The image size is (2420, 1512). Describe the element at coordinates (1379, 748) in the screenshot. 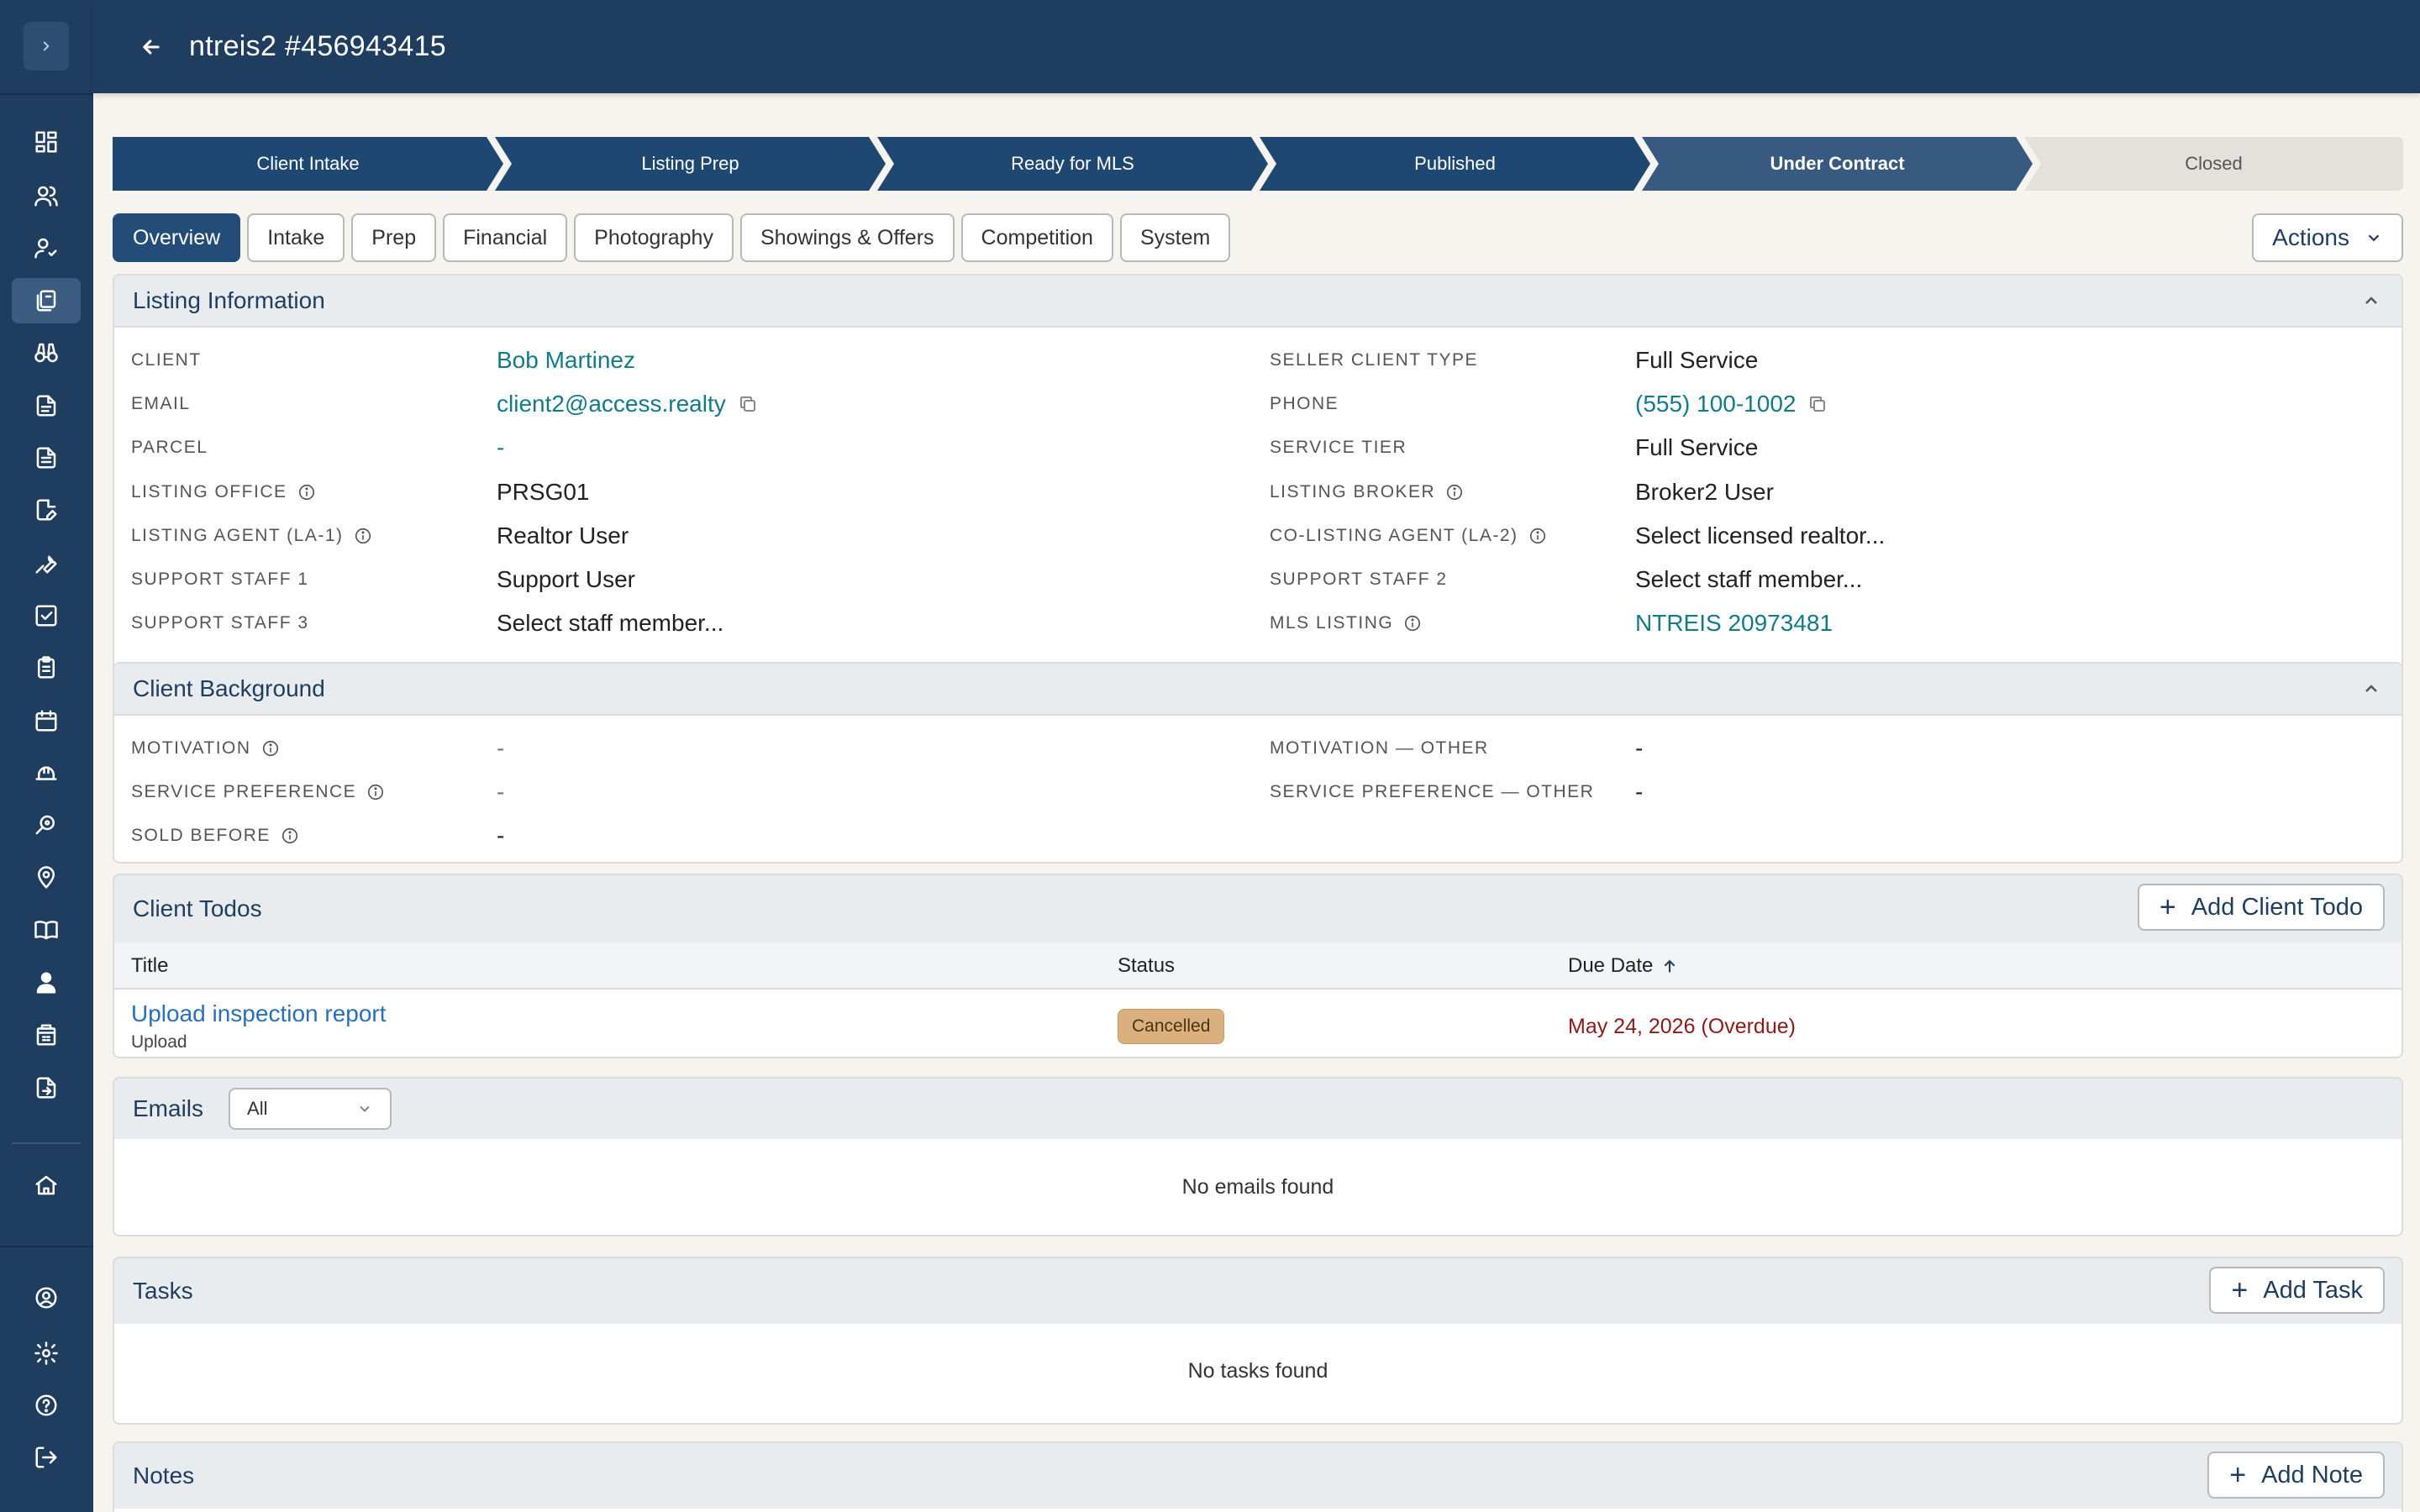

I see `field-label: MOTIVATION — OTHER` at that location.